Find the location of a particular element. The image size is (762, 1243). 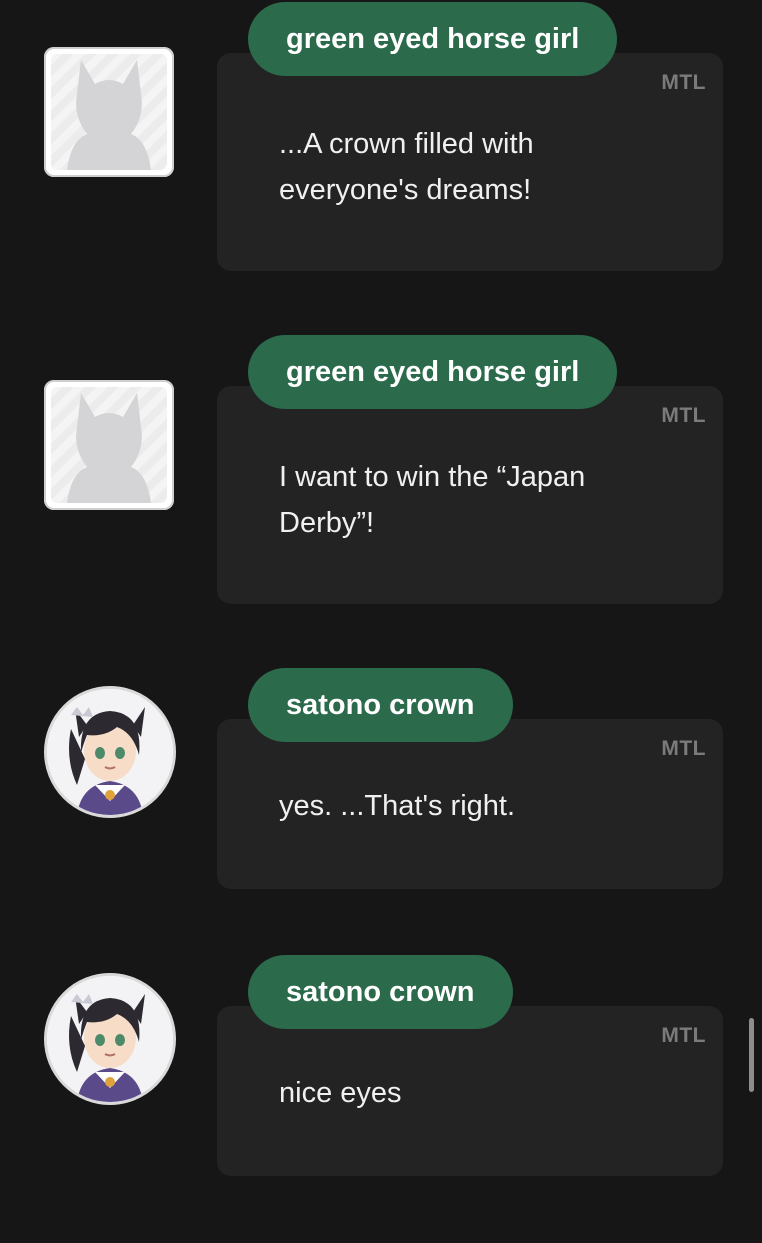

message-text: I want to win the “Japan Derby”! is located at coordinates (432, 500).